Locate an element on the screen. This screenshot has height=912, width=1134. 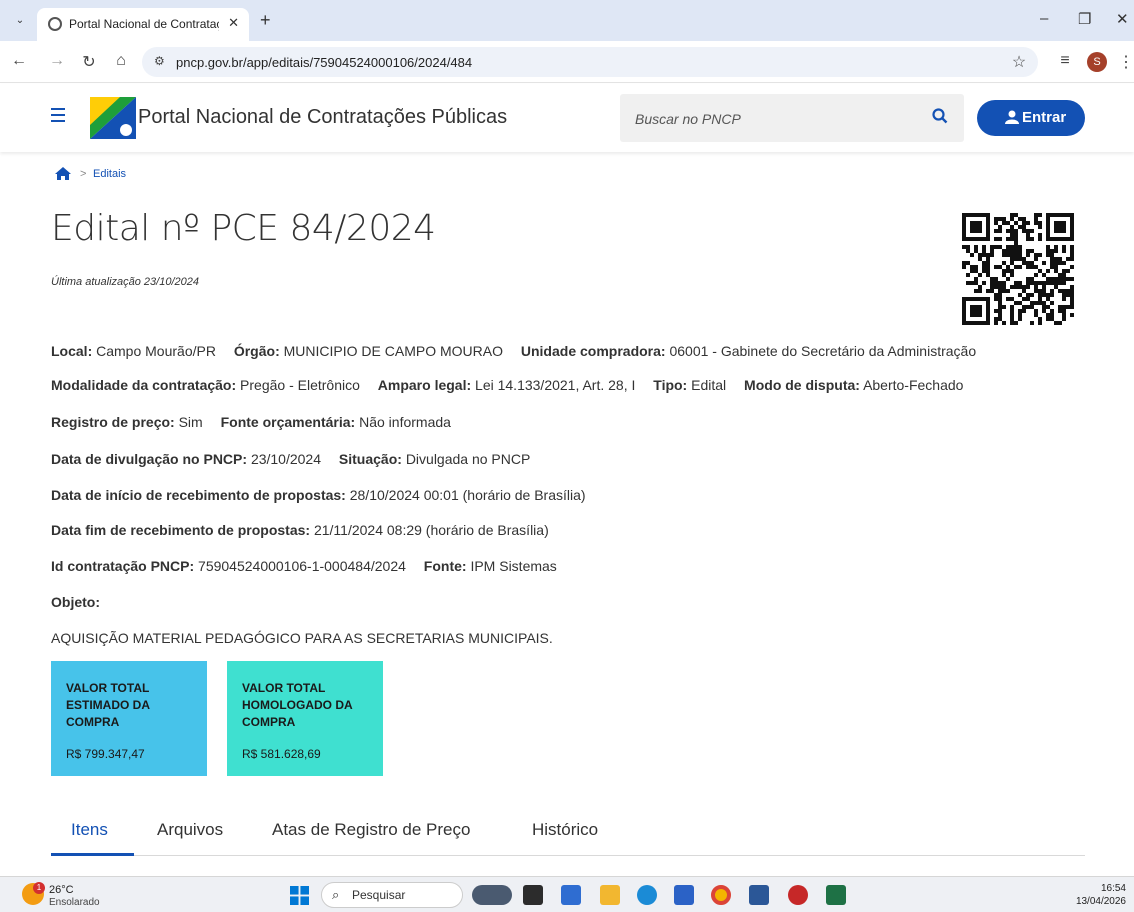
situacao-label: Situação: is located at coordinates (370, 459).